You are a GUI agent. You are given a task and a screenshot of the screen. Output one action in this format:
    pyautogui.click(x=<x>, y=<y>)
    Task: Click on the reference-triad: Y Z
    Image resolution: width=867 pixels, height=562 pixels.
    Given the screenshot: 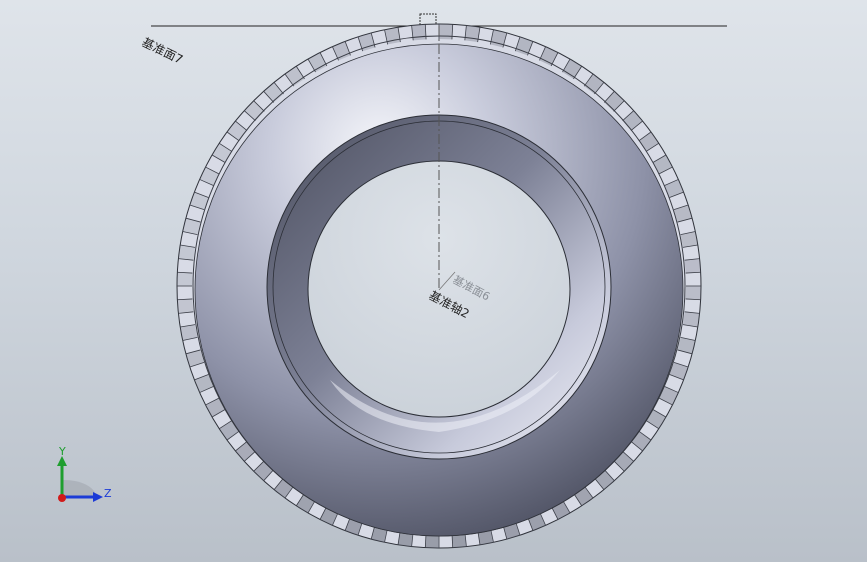 What is the action you would take?
    pyautogui.click(x=84, y=473)
    